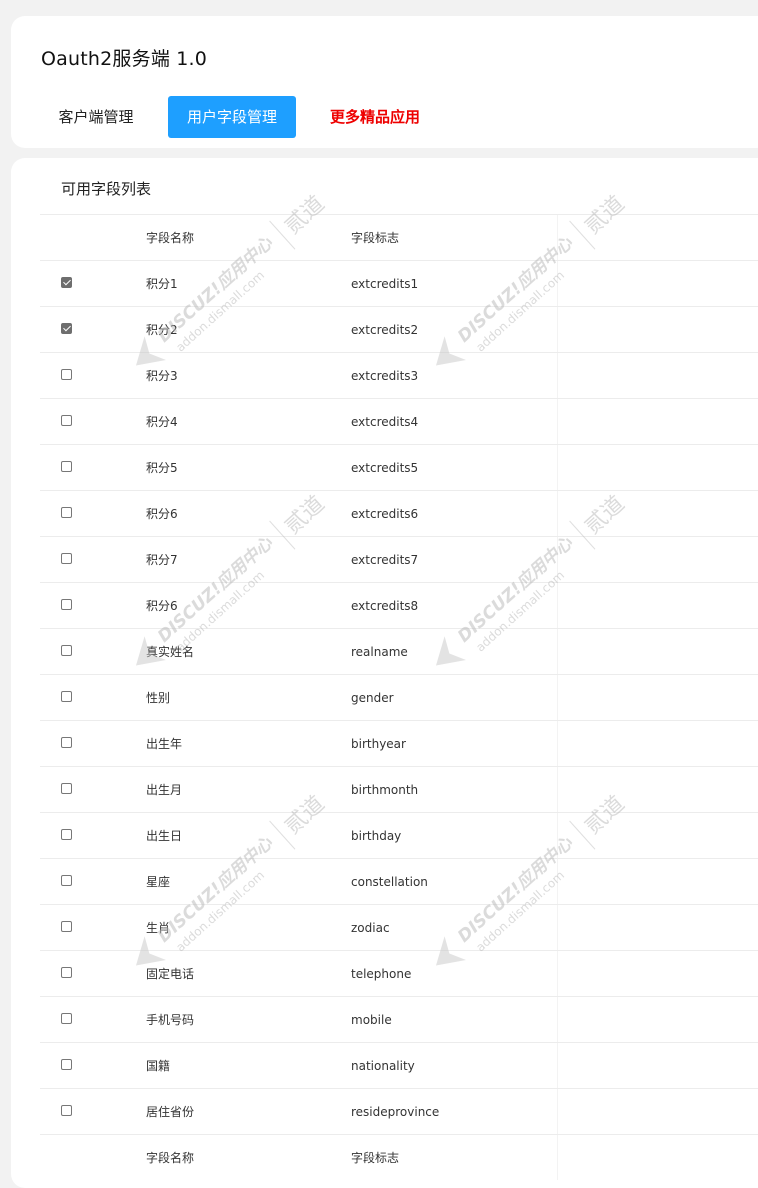 The image size is (758, 1188). Describe the element at coordinates (164, 790) in the screenshot. I see `field-name: 出生月` at that location.